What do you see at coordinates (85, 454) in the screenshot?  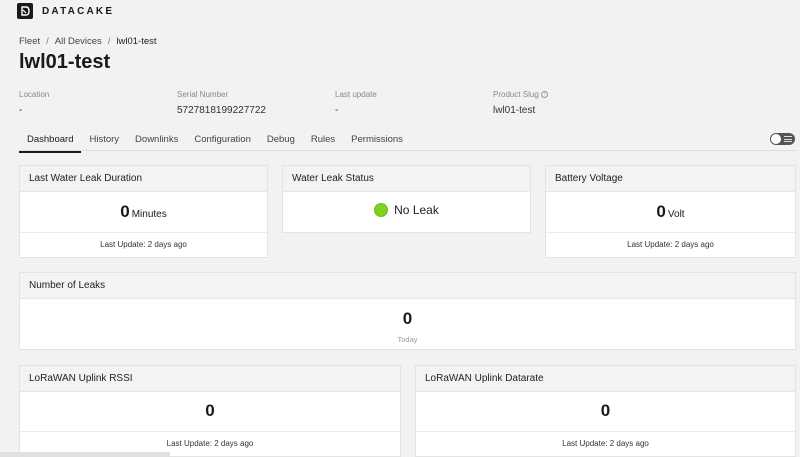 I see `browser-status-bar` at bounding box center [85, 454].